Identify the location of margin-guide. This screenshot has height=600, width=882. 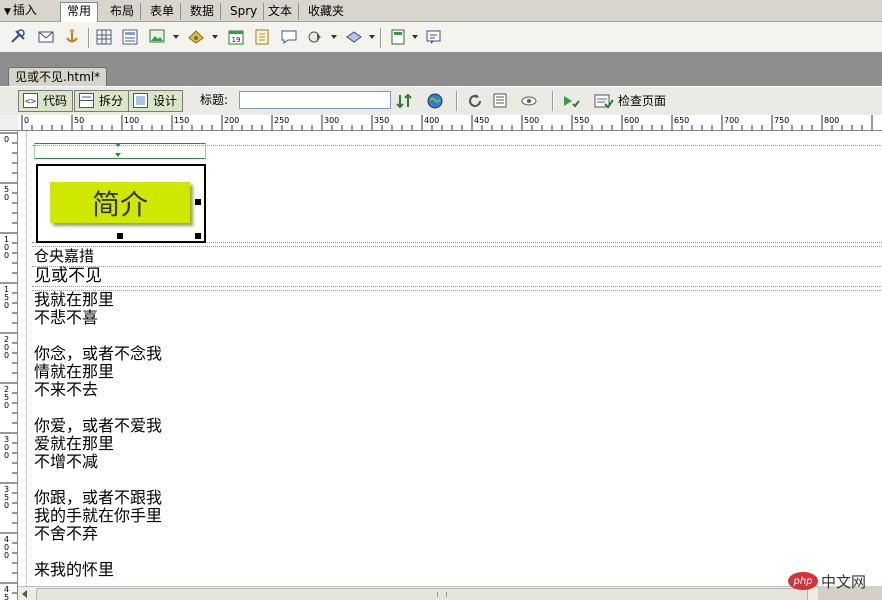
(26, 358).